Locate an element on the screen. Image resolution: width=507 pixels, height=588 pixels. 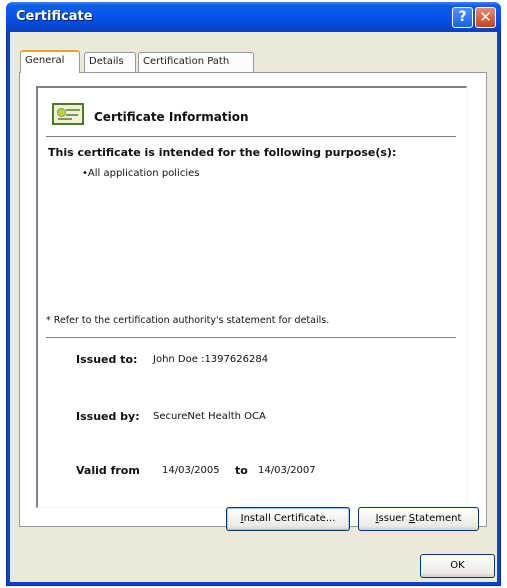
tab-label: Certification Path is located at coordinates (186, 61).